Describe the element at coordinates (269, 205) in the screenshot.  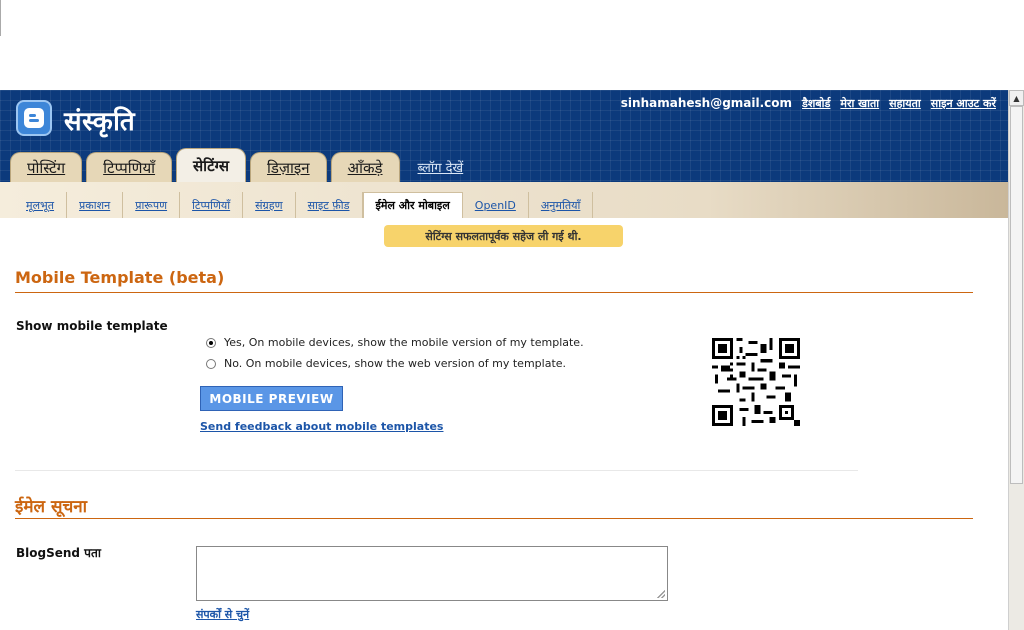
I see `subnav-archiving: संग्रहण` at that location.